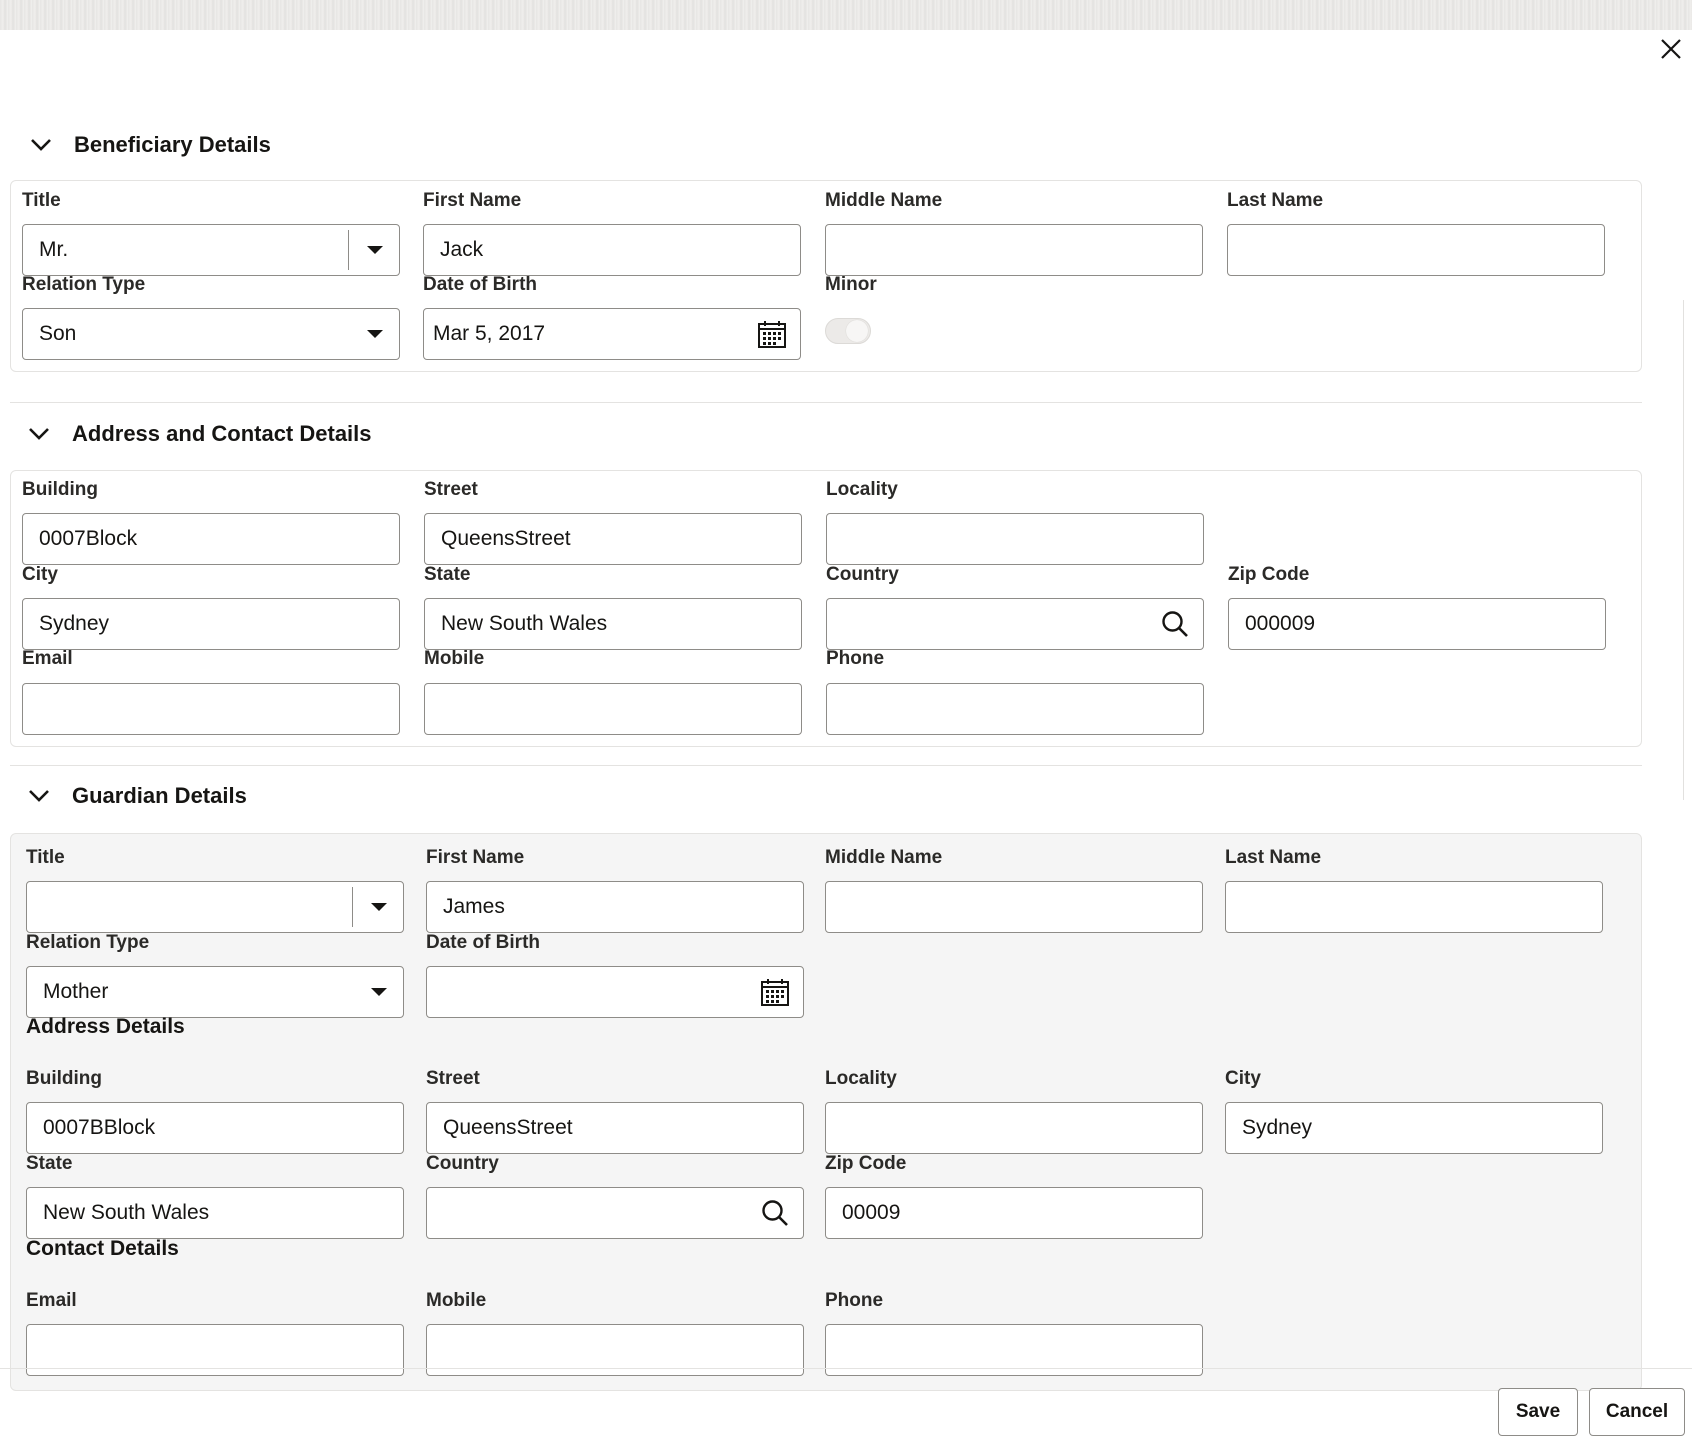  Describe the element at coordinates (1414, 1128) in the screenshot. I see `guardian-city-input: Sydney` at that location.